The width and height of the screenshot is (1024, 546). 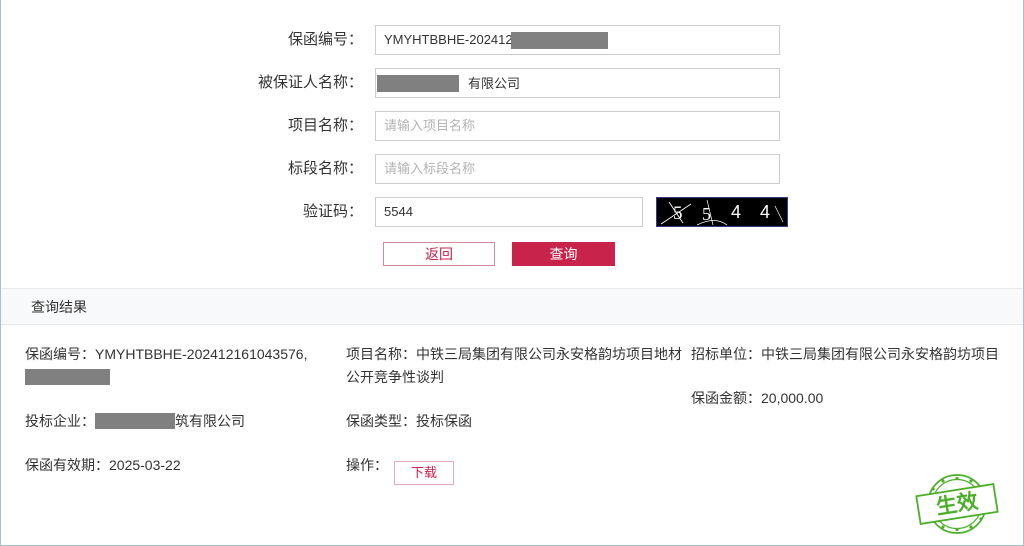 I want to click on result-guarantee-no-value: YMYHTBBHE-202412161043576,, so click(x=201, y=354).